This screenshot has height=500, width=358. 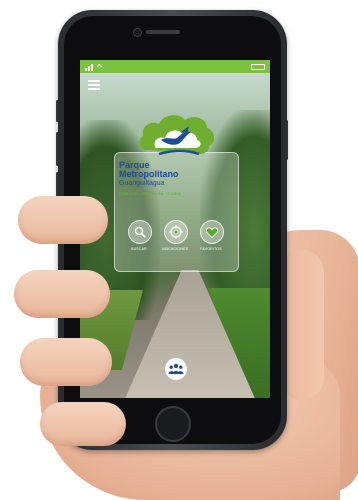 What do you see at coordinates (163, 32) in the screenshot?
I see `phone-speaker` at bounding box center [163, 32].